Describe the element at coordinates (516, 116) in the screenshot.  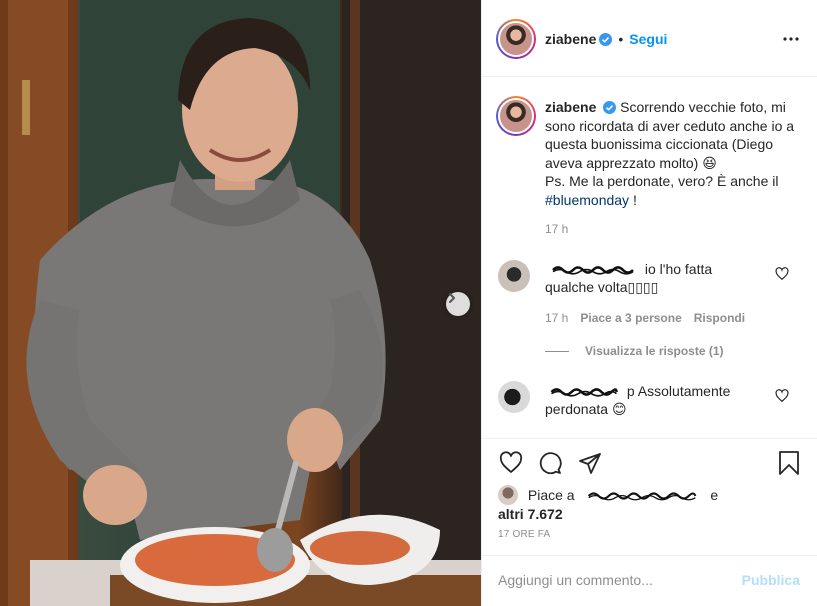
I see `caption-author-avatar` at that location.